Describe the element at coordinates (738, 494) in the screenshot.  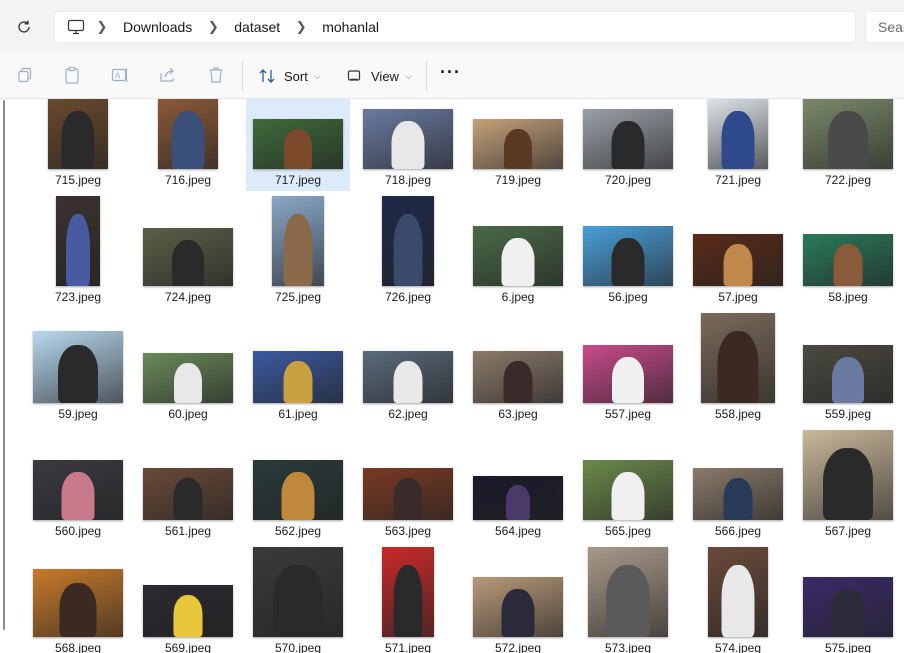
I see `file-item: 566.jpeg` at that location.